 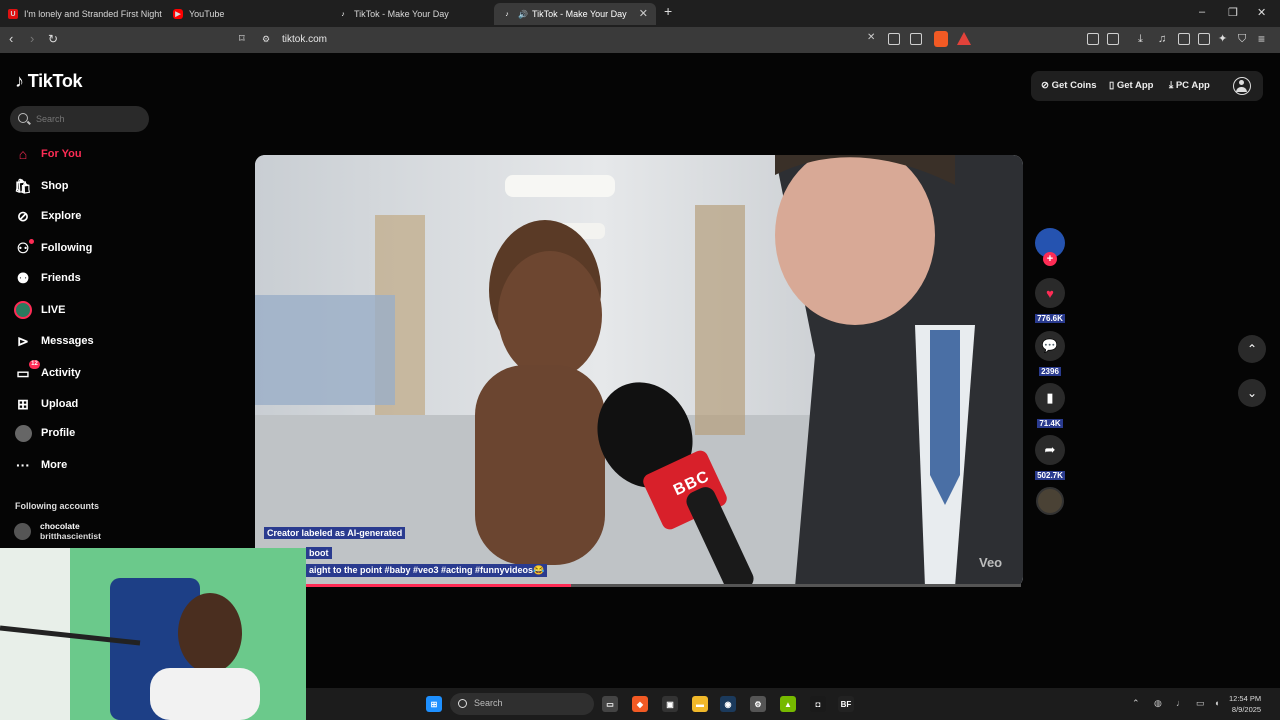 I want to click on nav-explore: ⊘ Explore, so click(x=47, y=216).